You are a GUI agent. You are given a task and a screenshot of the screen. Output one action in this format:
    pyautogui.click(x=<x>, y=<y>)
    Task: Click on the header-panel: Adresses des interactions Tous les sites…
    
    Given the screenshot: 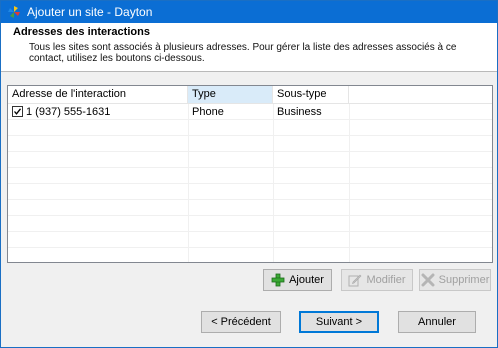 What is the action you would take?
    pyautogui.click(x=249, y=47)
    